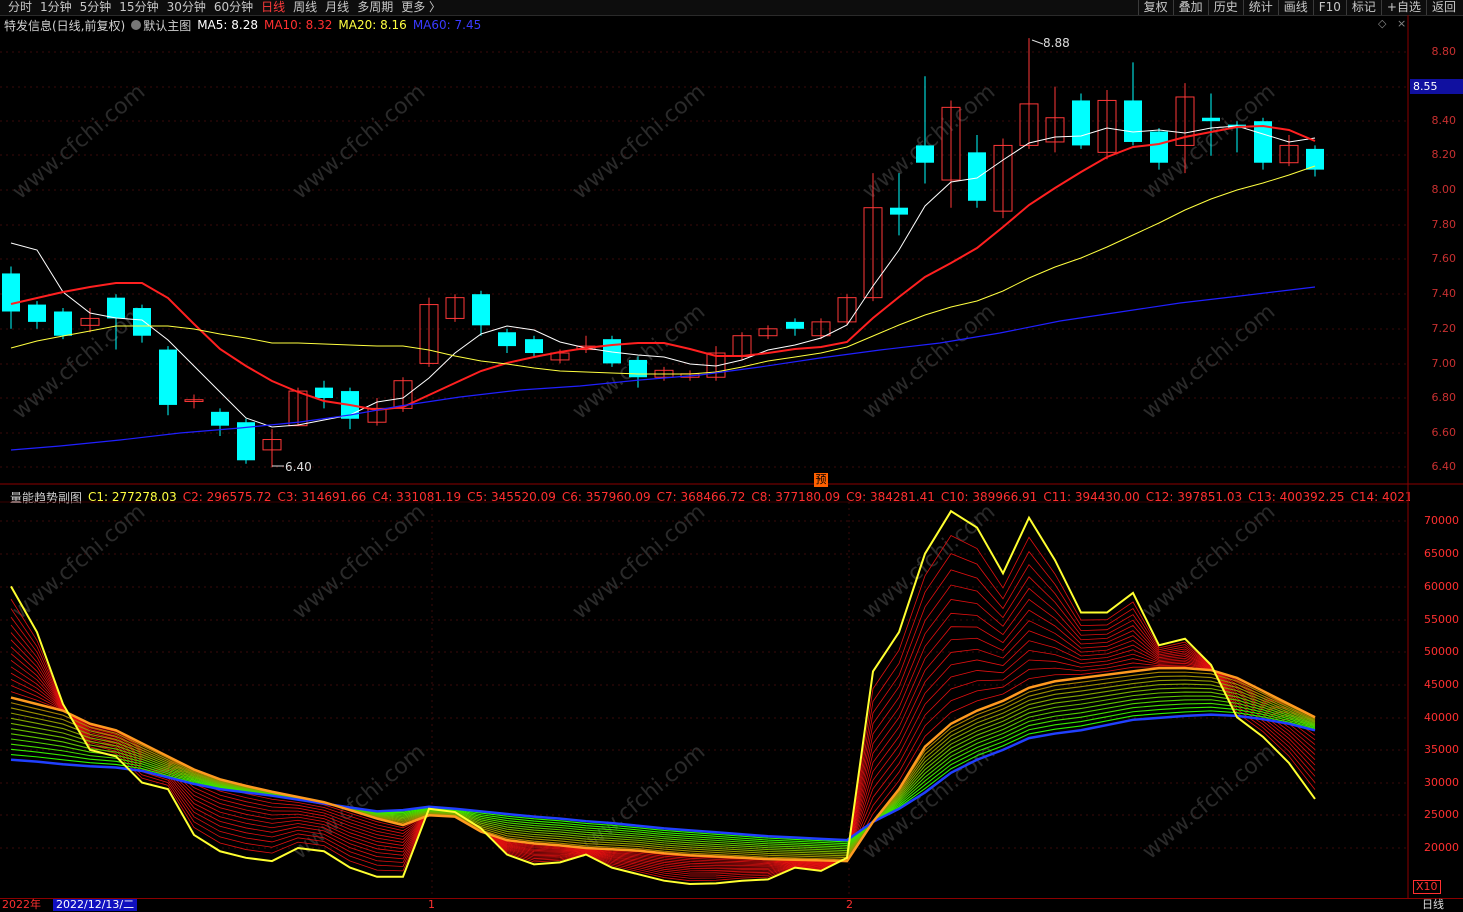  Describe the element at coordinates (1427, 887) in the screenshot. I see `unit-label: X10` at that location.